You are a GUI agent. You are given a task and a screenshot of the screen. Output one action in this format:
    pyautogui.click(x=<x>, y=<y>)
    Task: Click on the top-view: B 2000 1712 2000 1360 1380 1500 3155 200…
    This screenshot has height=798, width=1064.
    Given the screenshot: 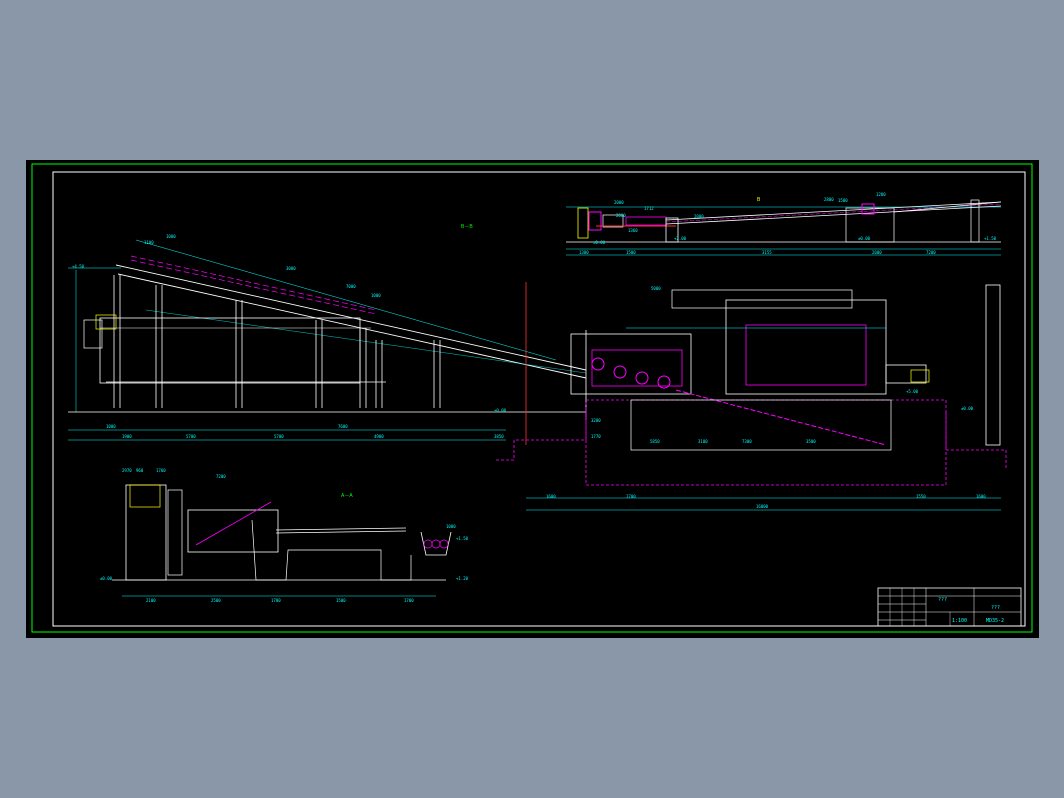 What is the action you would take?
    pyautogui.click(x=784, y=224)
    